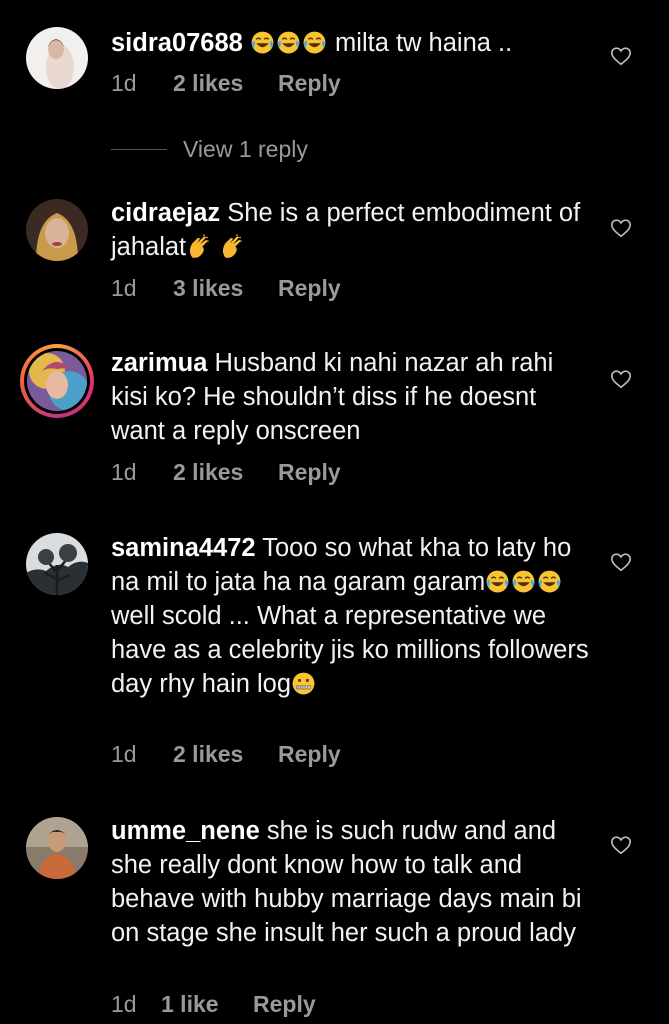 This screenshot has width=669, height=1024. I want to click on divider, so click(139, 149).